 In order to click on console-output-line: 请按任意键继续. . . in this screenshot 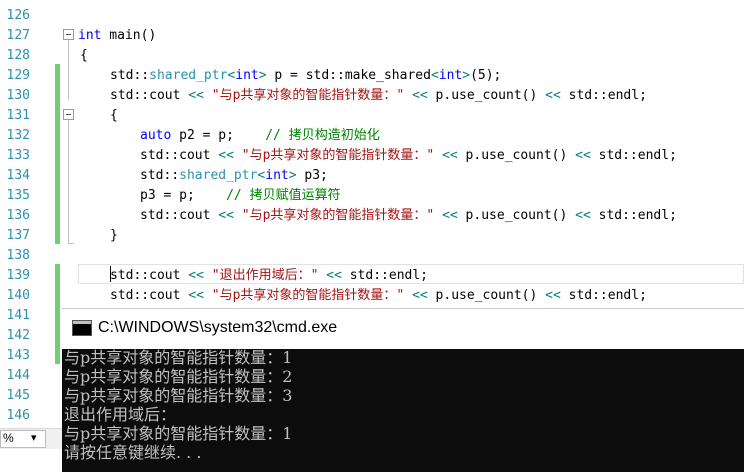, I will do `click(133, 452)`.